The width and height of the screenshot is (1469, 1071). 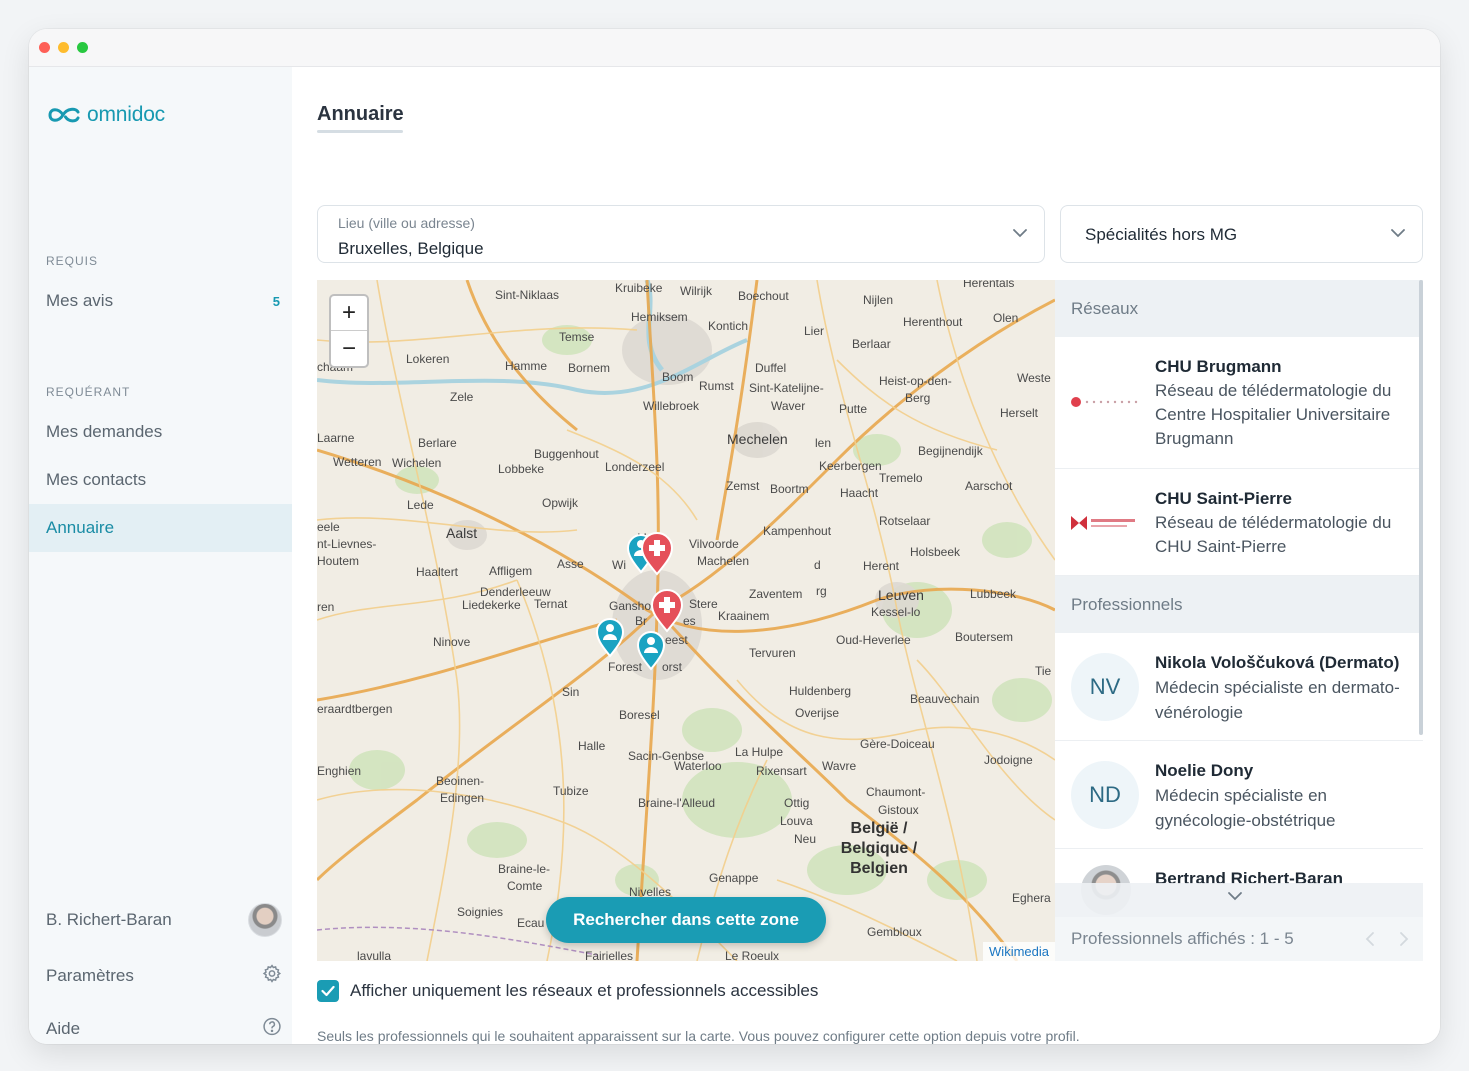 I want to click on map-label: Sint-Niklaas, so click(x=527, y=295).